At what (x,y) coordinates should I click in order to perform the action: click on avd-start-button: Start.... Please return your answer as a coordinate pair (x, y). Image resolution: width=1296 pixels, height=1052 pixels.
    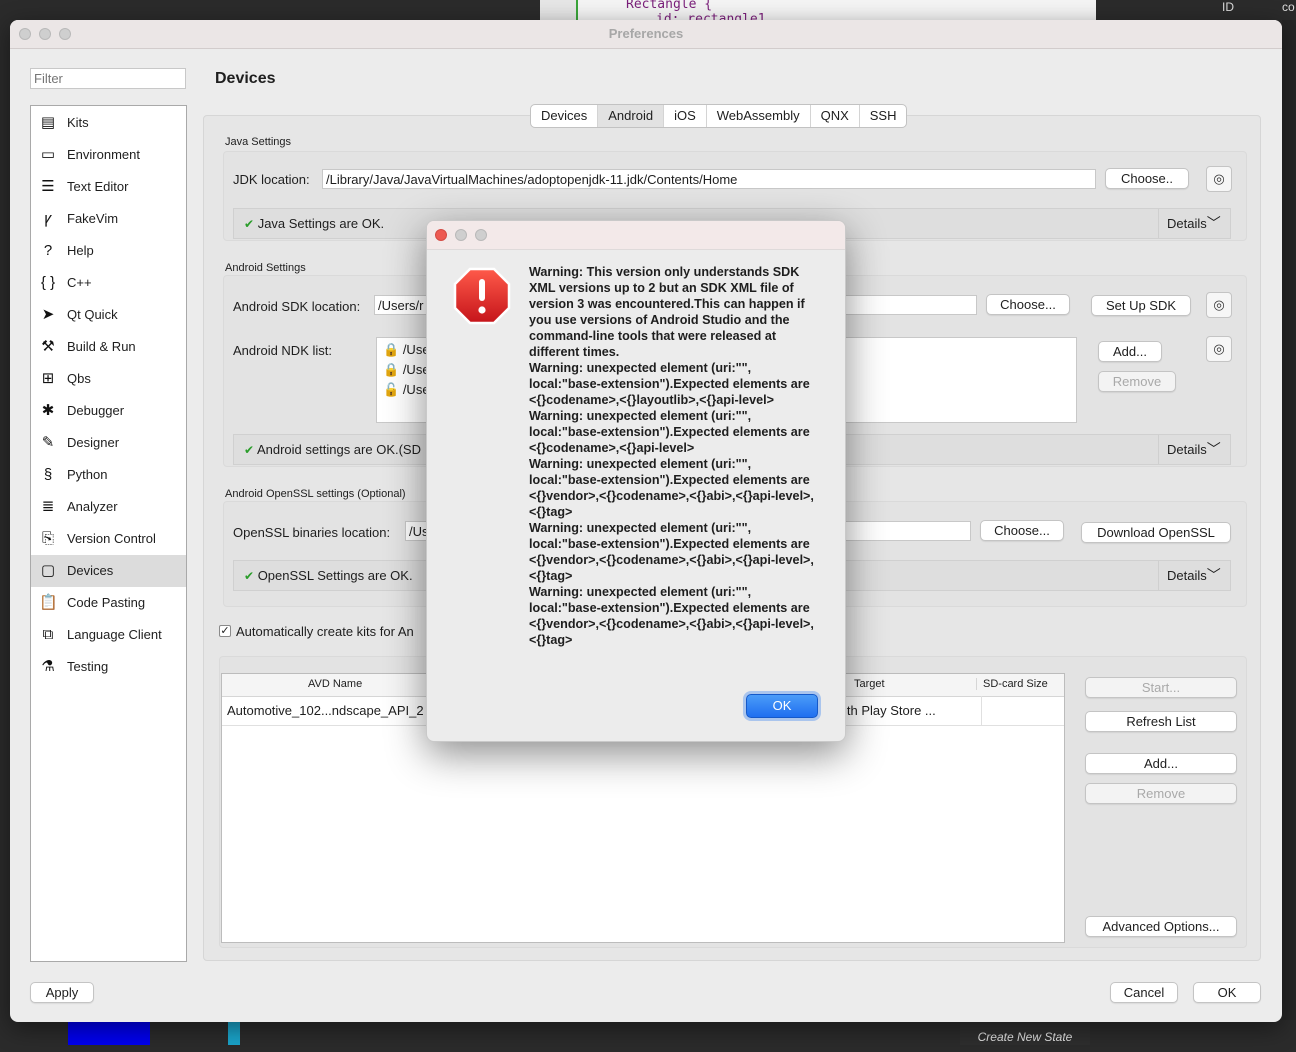
    Looking at the image, I should click on (1161, 687).